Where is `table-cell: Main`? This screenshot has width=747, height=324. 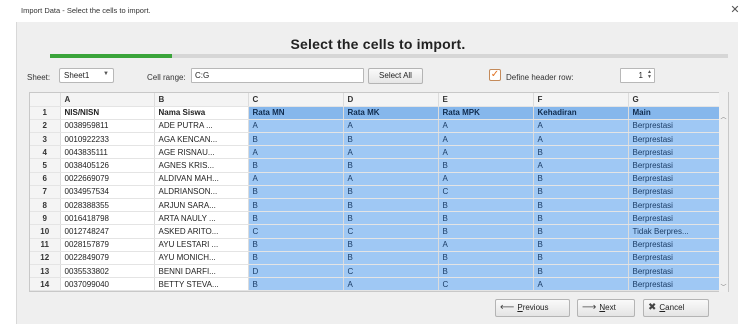 table-cell: Main is located at coordinates (674, 113).